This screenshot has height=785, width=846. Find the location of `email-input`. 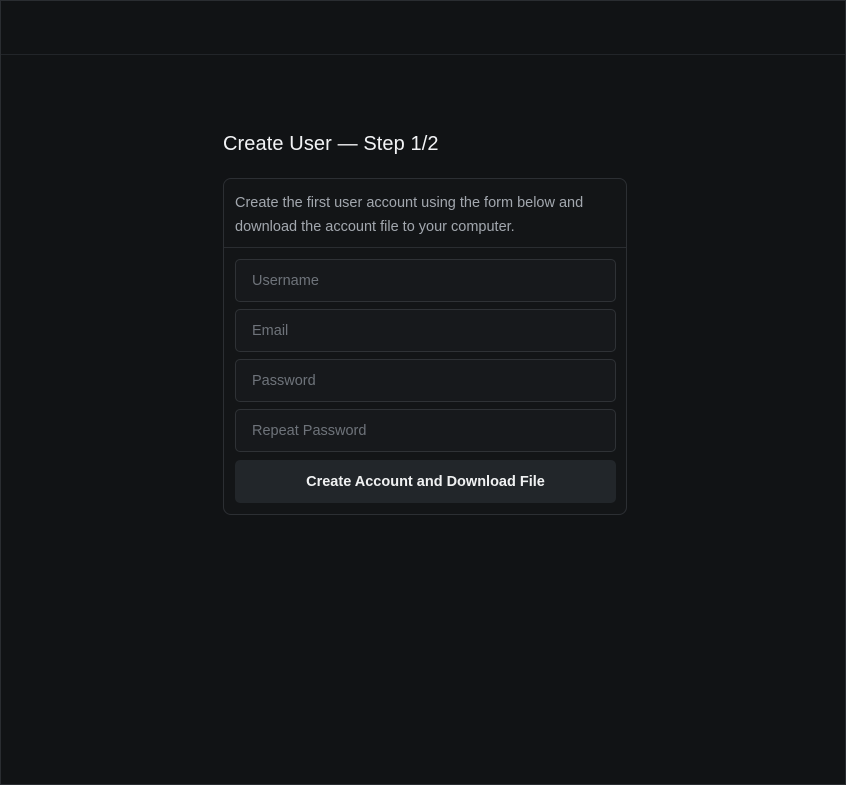

email-input is located at coordinates (425, 330).